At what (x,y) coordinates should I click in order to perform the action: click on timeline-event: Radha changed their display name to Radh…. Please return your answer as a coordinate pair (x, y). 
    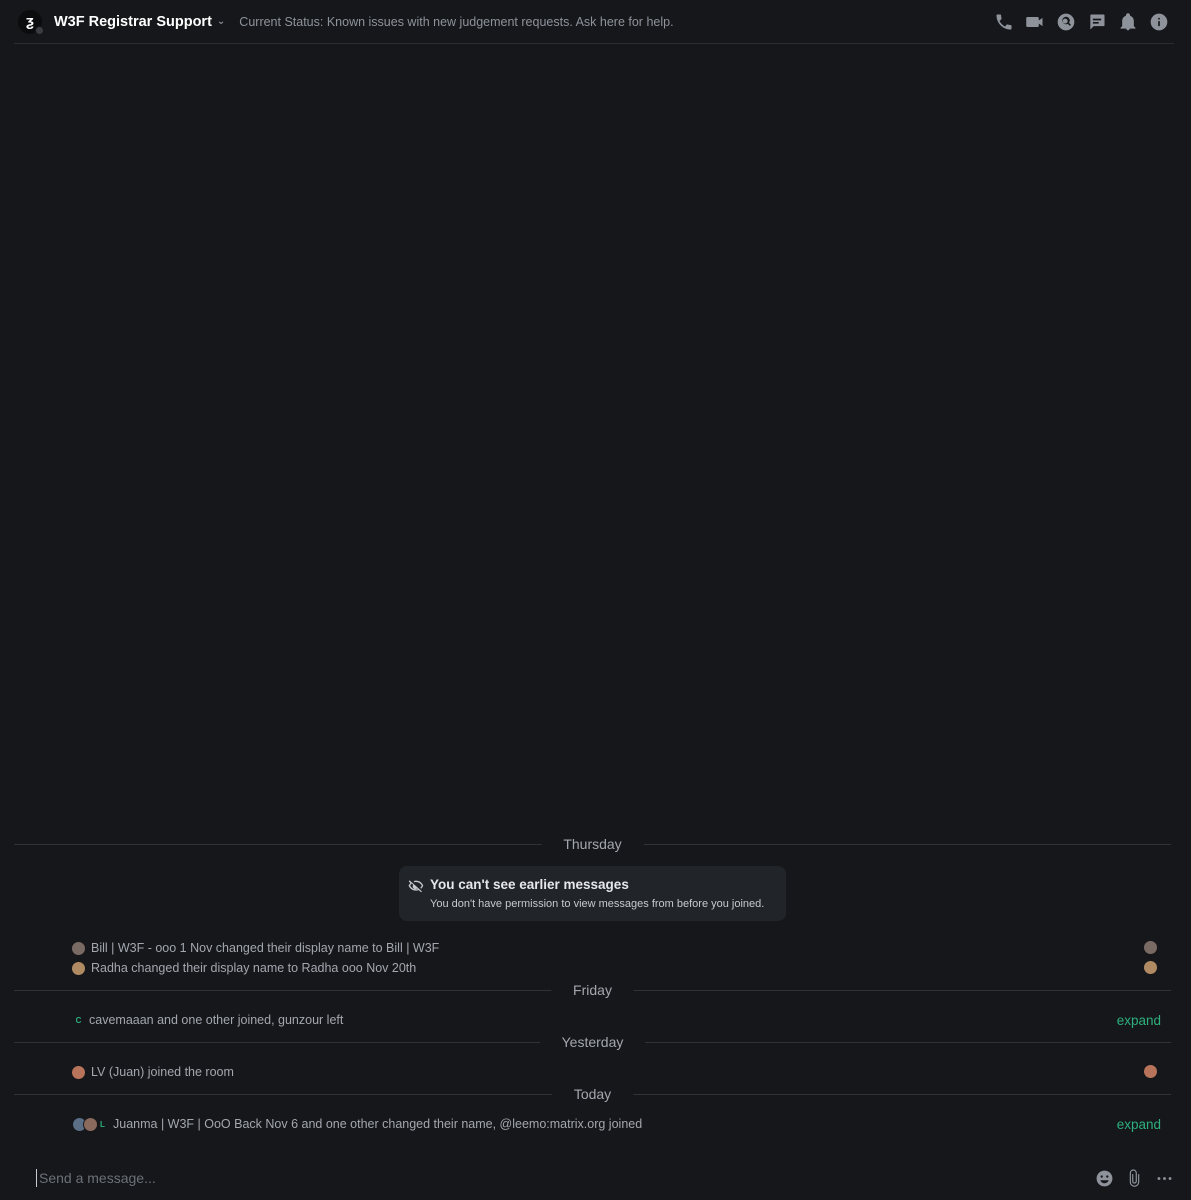
    Looking at the image, I should click on (621, 968).